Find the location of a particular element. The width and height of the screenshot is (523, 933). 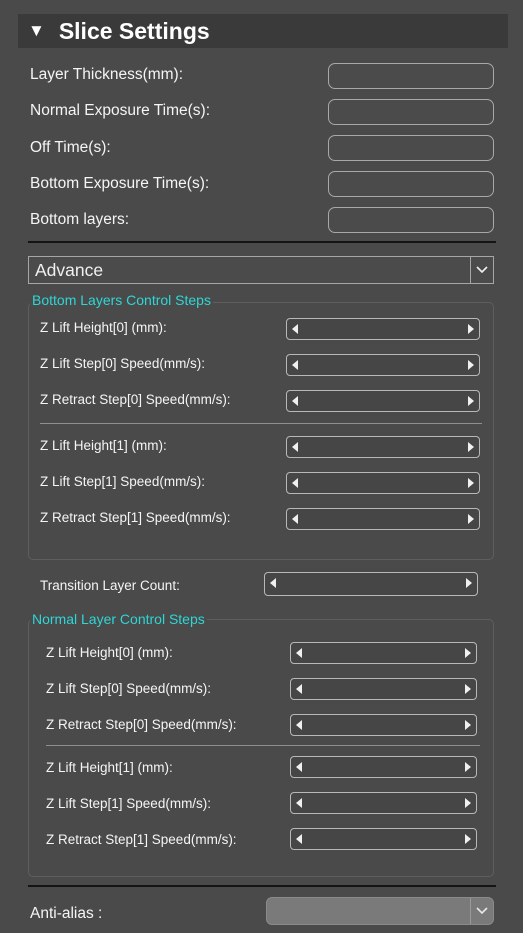

normal-lift-height-0-spinner is located at coordinates (383, 653).